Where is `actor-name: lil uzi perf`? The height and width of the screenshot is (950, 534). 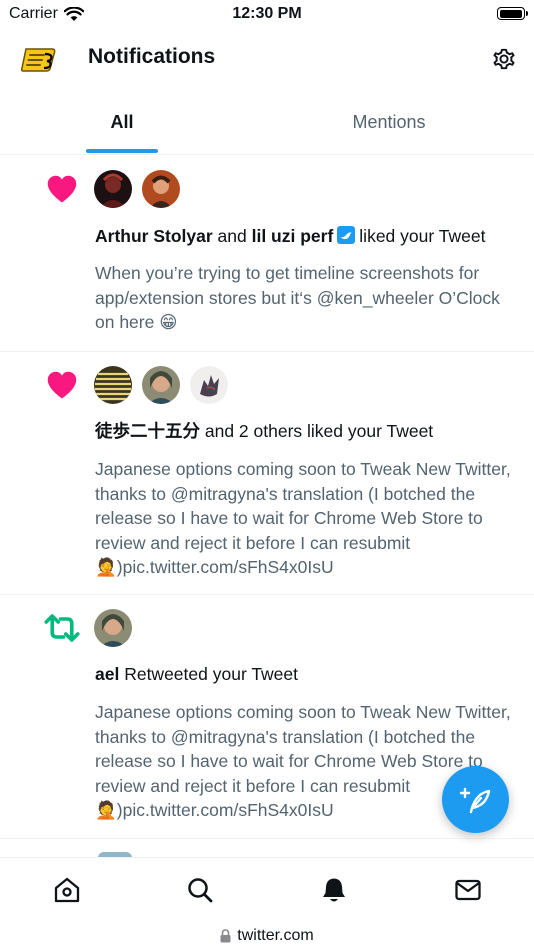 actor-name: lil uzi perf is located at coordinates (293, 236).